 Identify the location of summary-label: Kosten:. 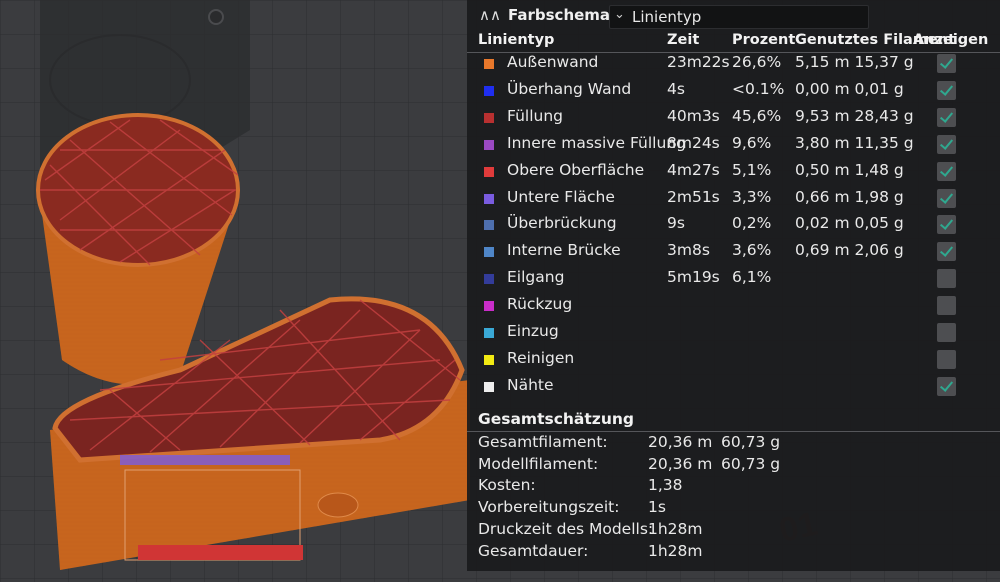
(507, 485).